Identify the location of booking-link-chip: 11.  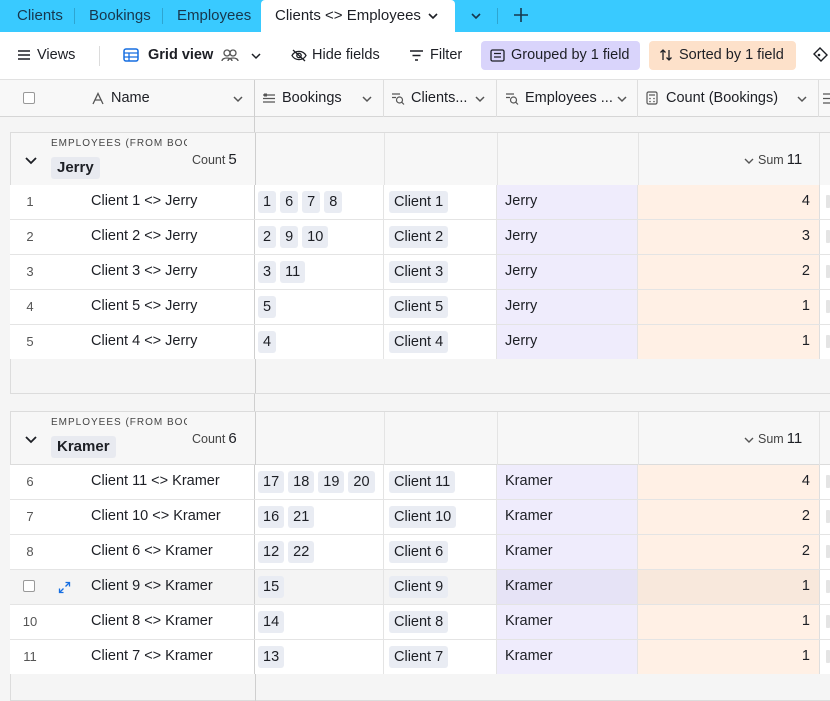
(293, 272).